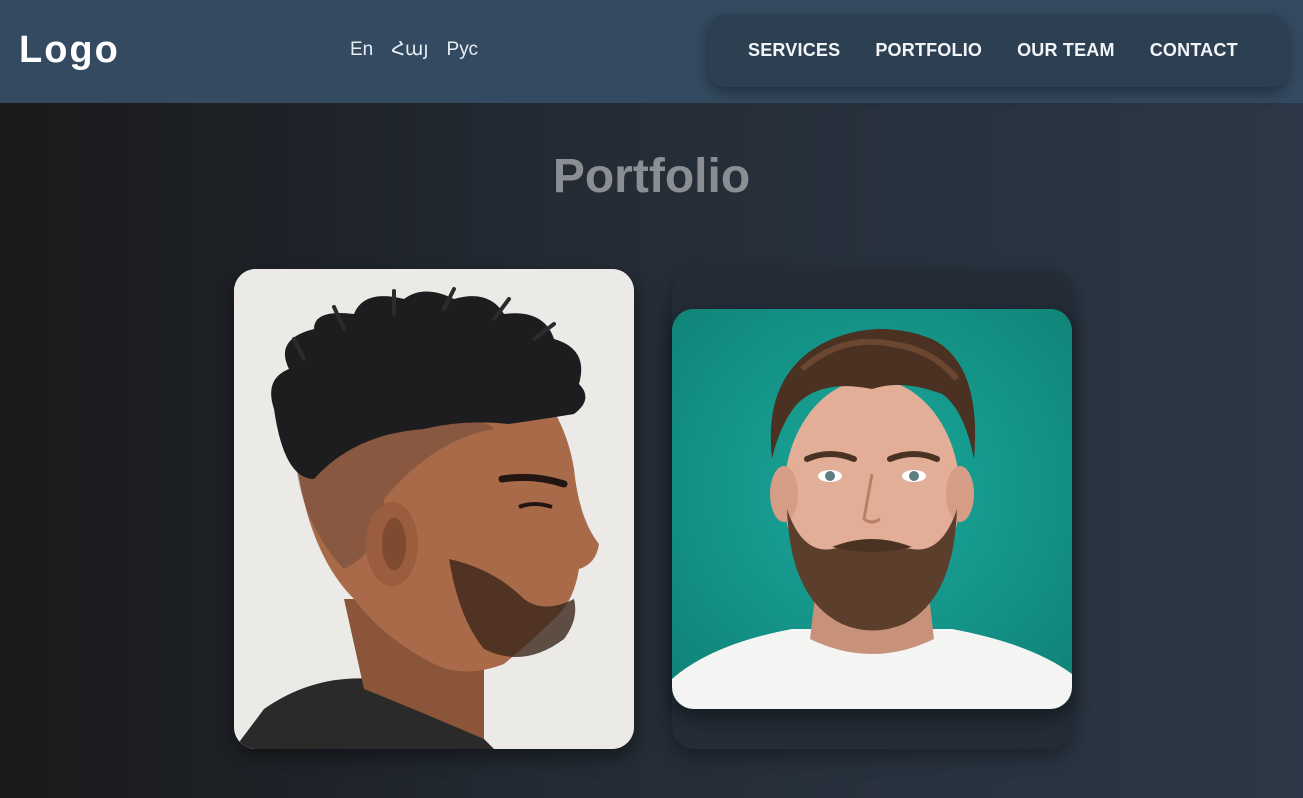 This screenshot has height=798, width=1303. I want to click on lang-ru: Рус, so click(462, 50).